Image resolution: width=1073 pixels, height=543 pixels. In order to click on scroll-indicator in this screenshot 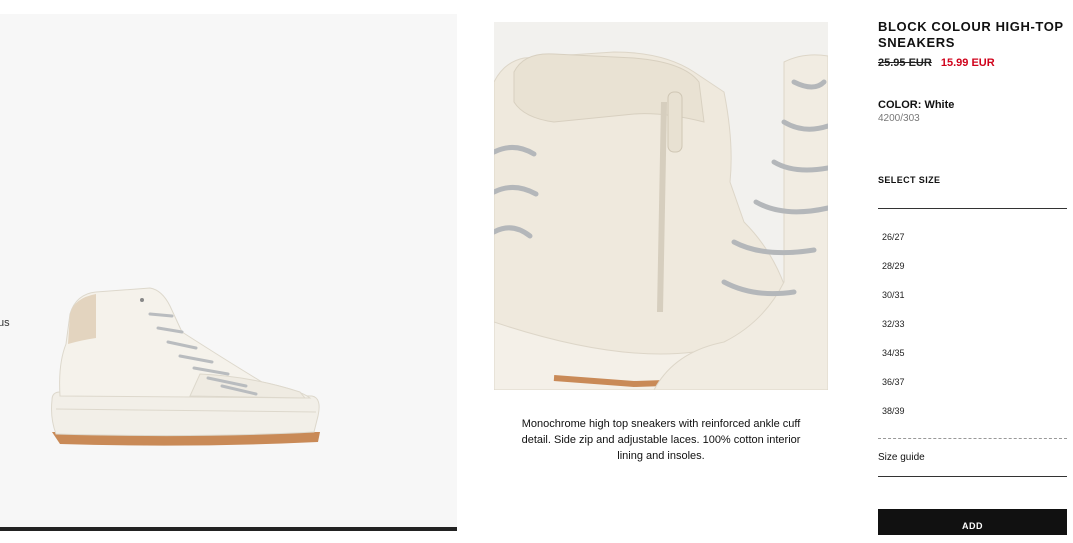, I will do `click(228, 529)`.